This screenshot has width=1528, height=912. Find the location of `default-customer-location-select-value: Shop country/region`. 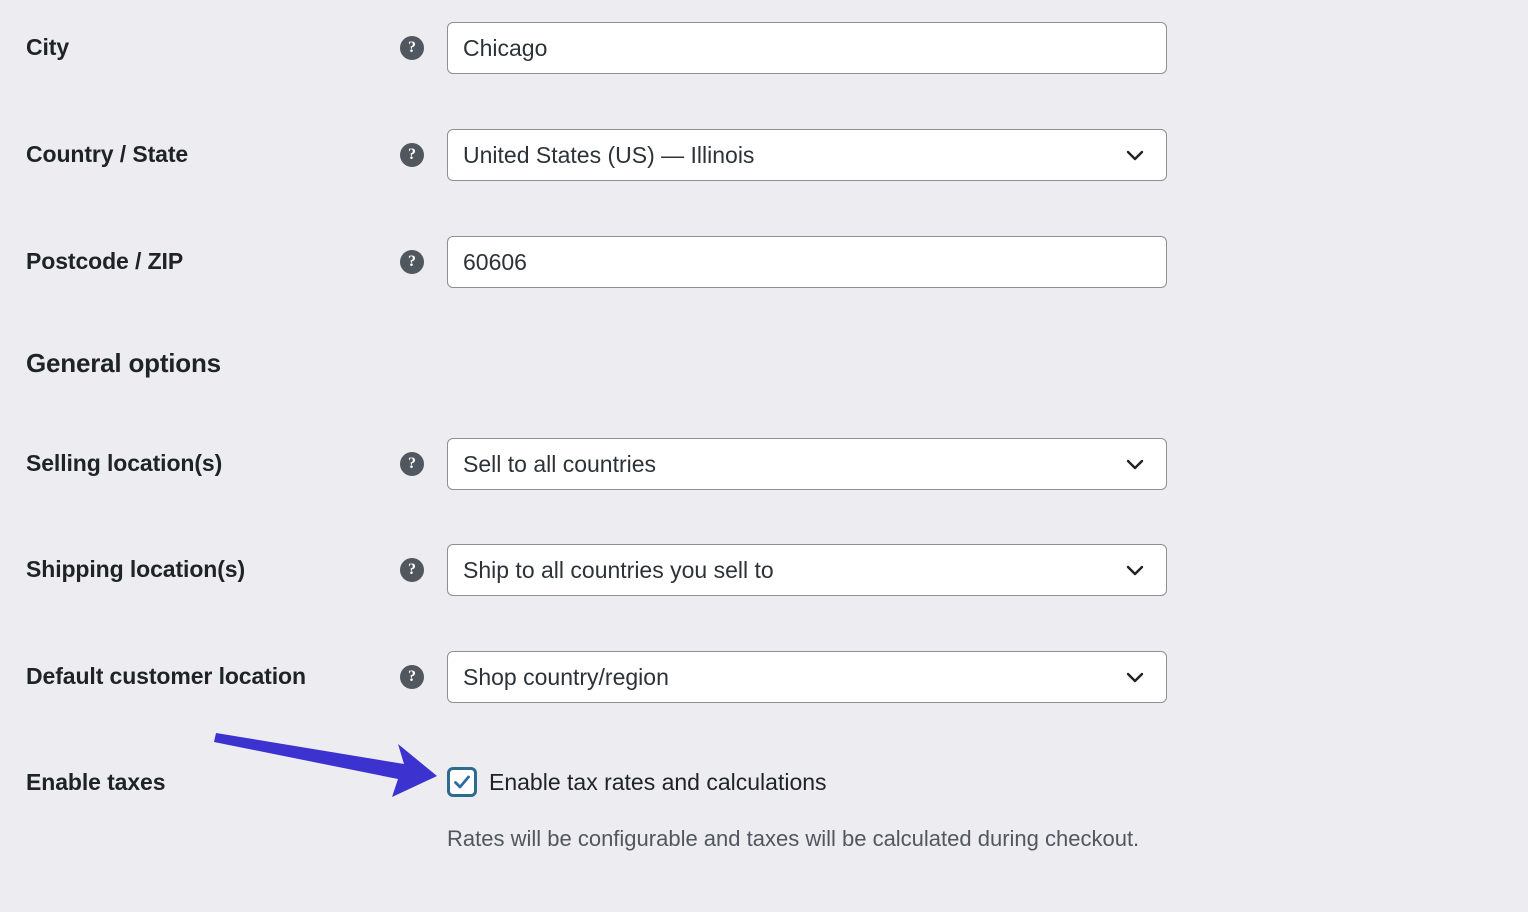

default-customer-location-select-value: Shop country/region is located at coordinates (566, 676).